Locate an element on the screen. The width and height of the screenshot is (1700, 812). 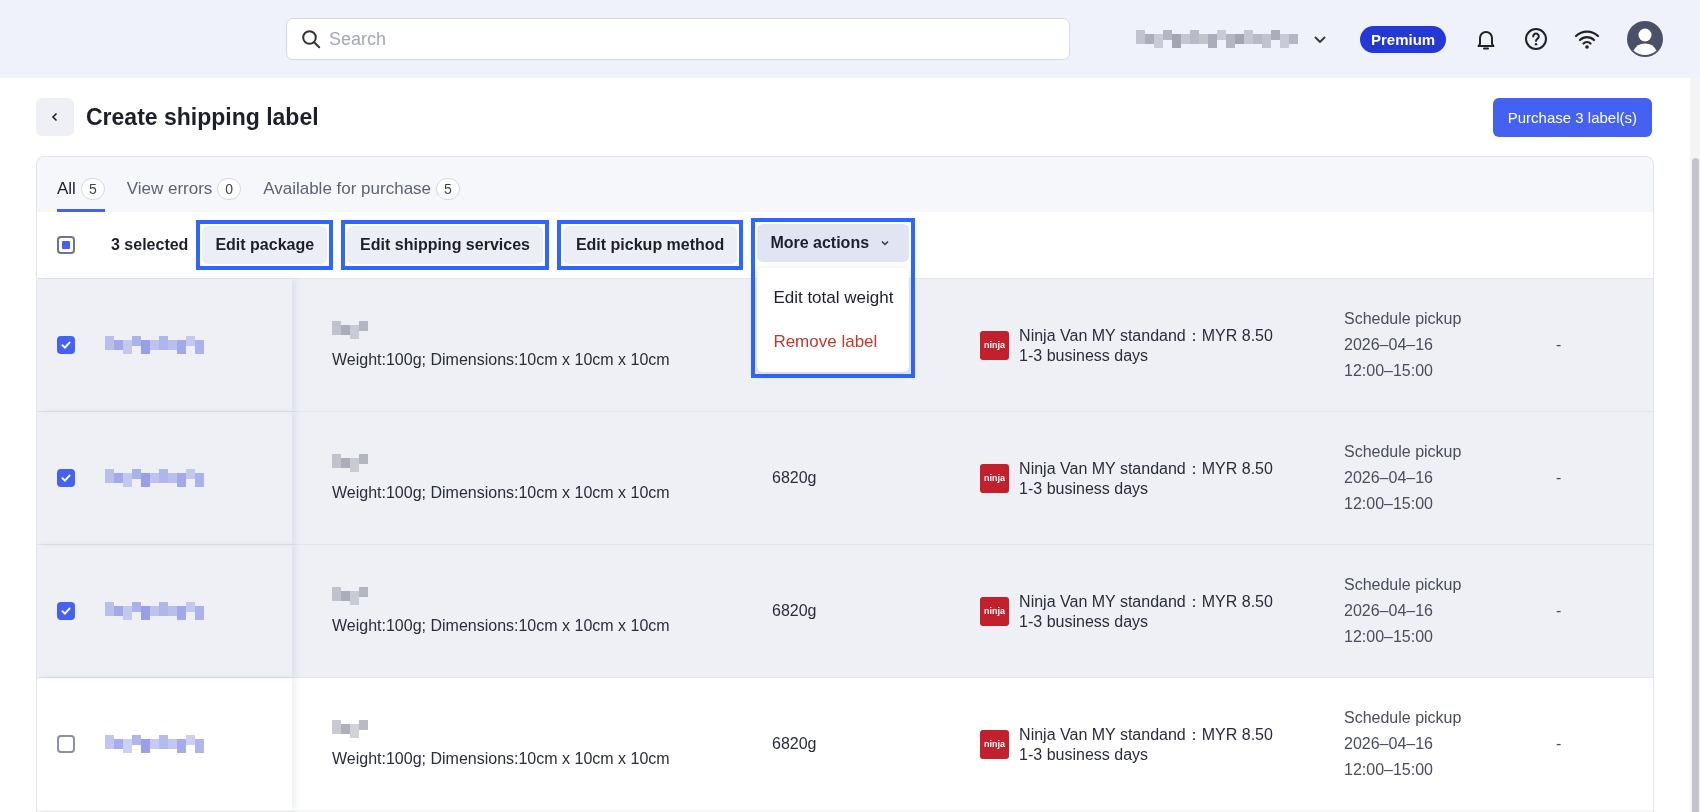
page-title: Create shipping label is located at coordinates (202, 117).